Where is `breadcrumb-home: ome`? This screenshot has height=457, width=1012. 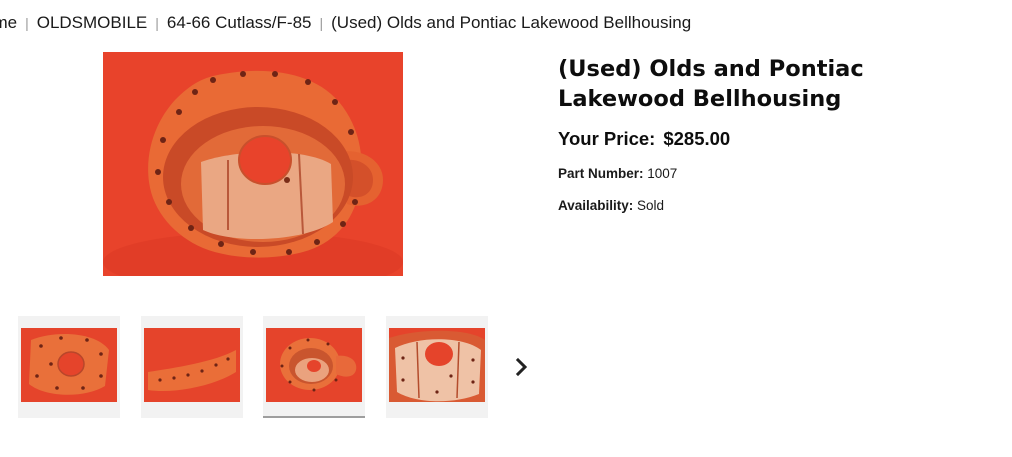 breadcrumb-home: ome is located at coordinates (8, 23).